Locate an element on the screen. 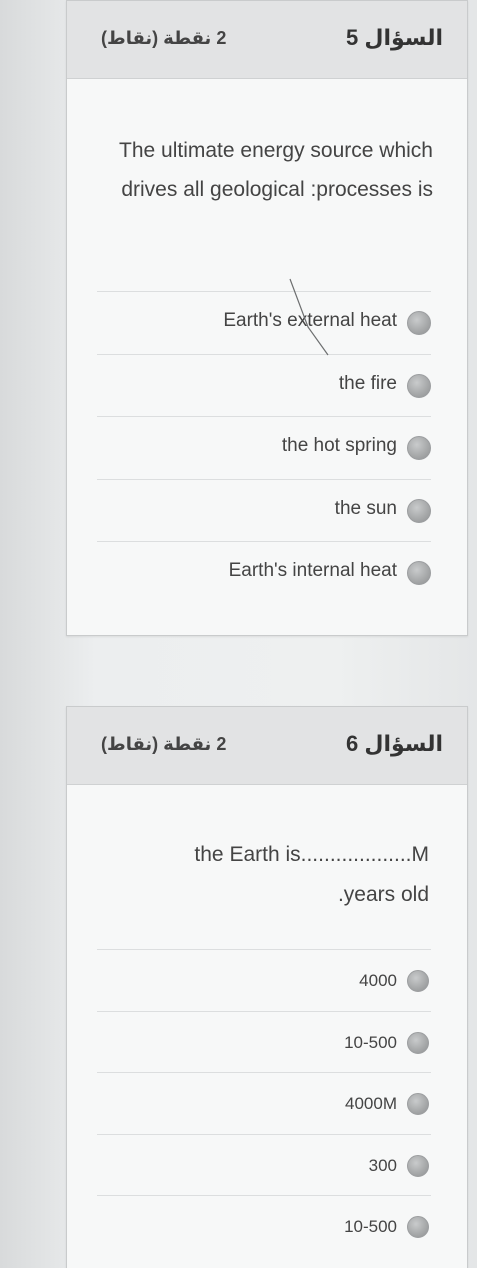  answer-option: 4000M is located at coordinates (264, 1103).